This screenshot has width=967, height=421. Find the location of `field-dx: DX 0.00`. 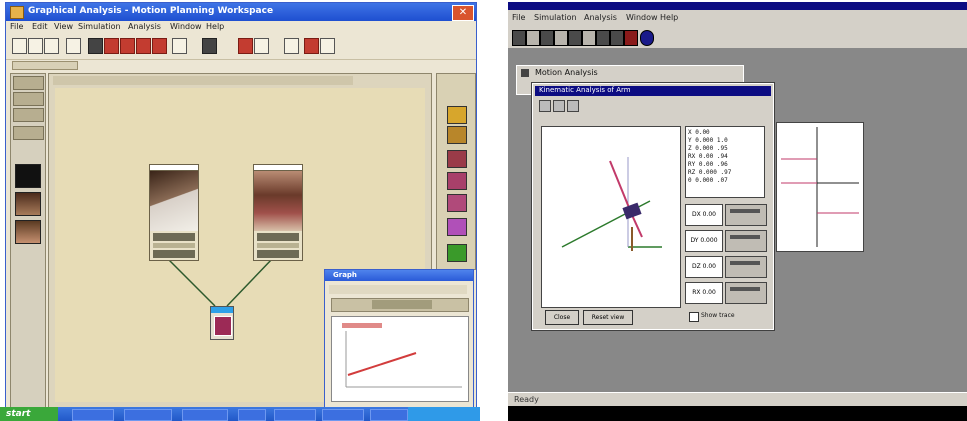

field-dx: DX 0.00 is located at coordinates (704, 215).